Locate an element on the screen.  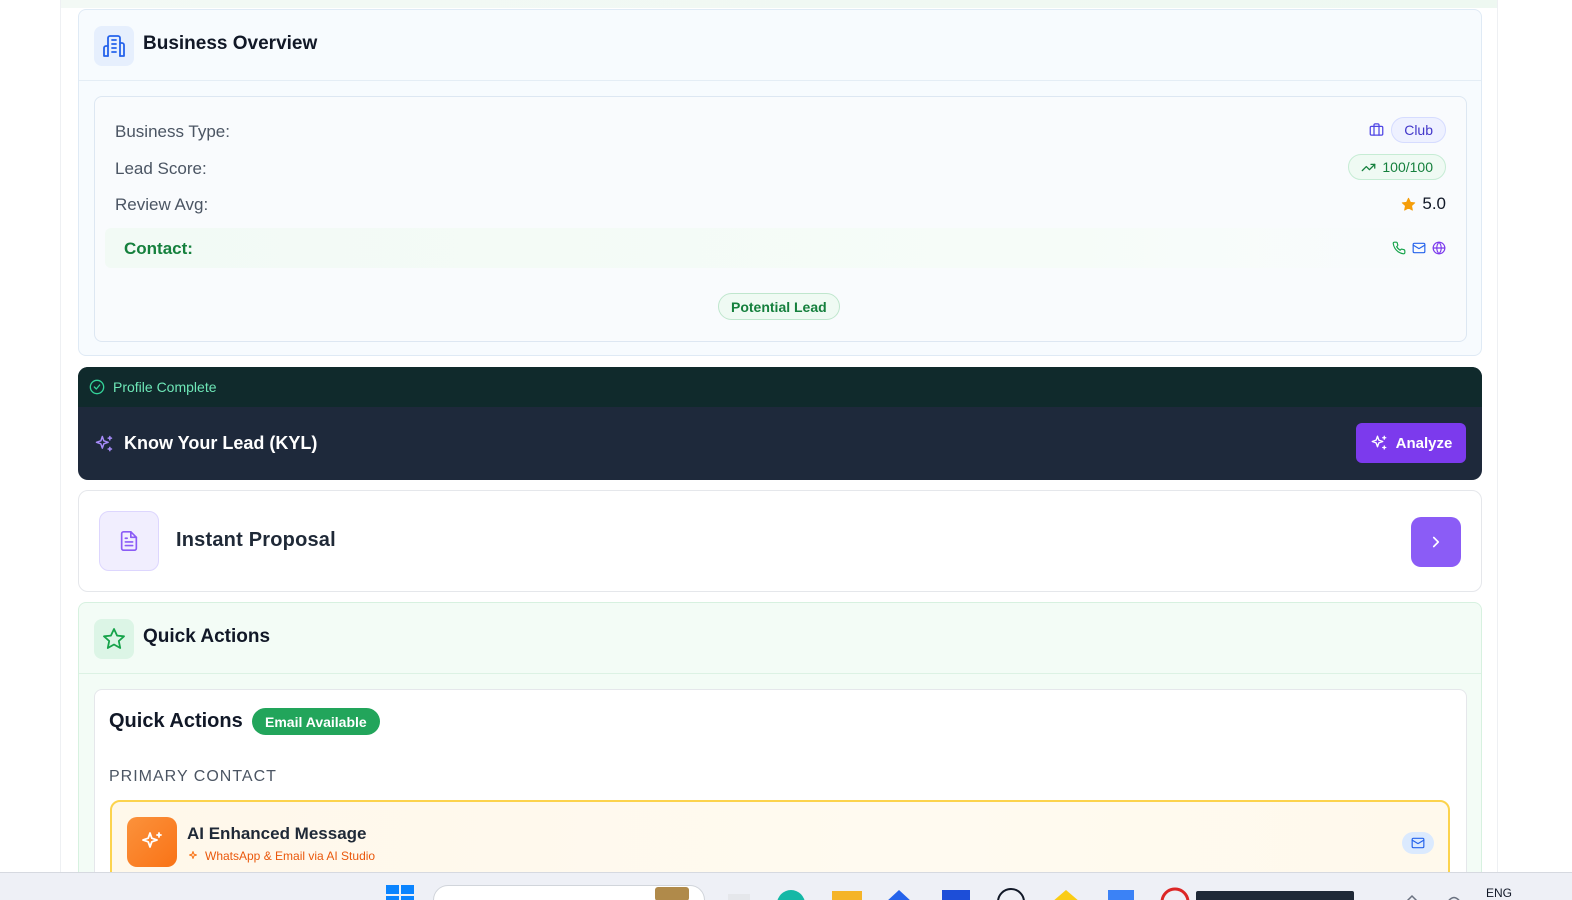
sparkles-small-icon is located at coordinates (193, 855).